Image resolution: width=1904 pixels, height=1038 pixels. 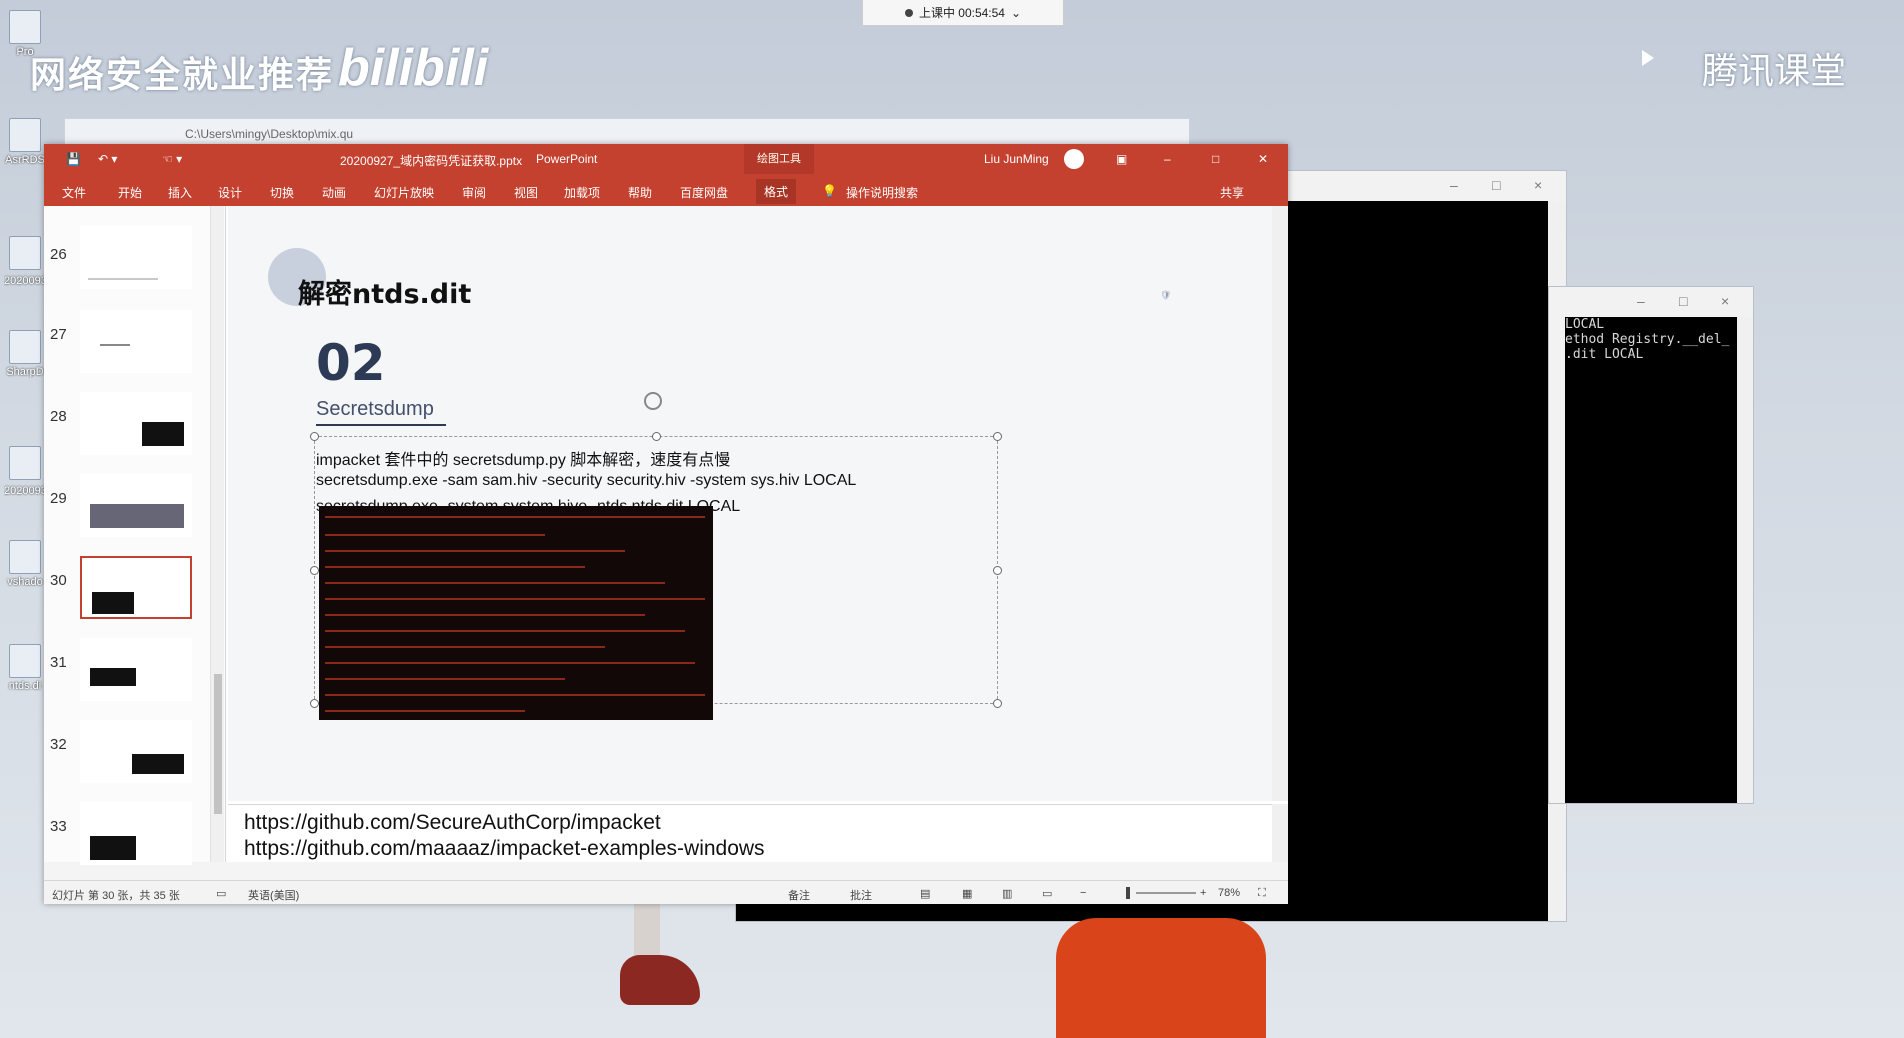 What do you see at coordinates (1128, 893) in the screenshot?
I see `zoom-slider-thumb` at bounding box center [1128, 893].